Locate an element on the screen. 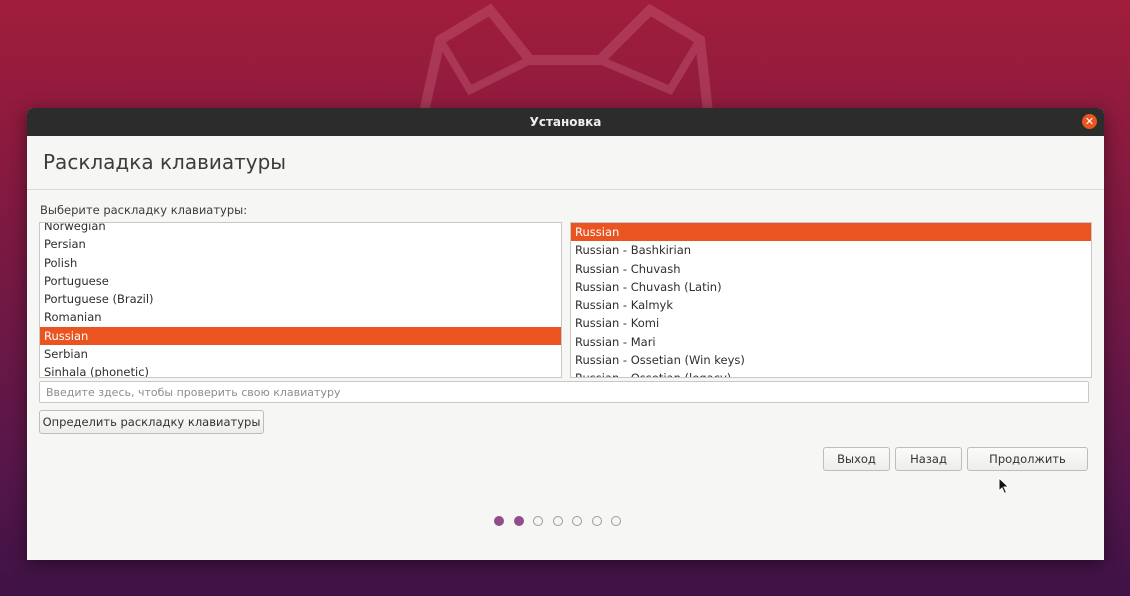  detect-layout-button: Определить раскладку клавиатуры is located at coordinates (151, 422).